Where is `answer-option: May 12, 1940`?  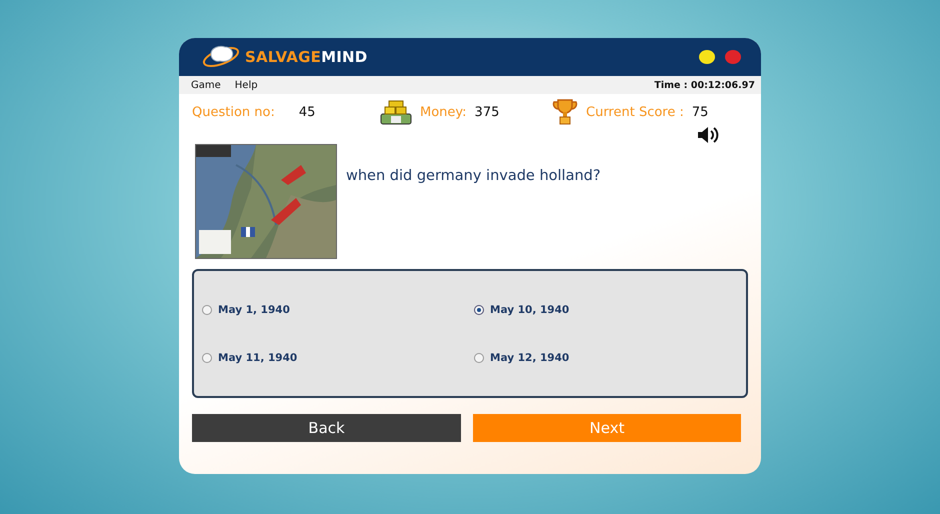 answer-option: May 12, 1940 is located at coordinates (610, 358).